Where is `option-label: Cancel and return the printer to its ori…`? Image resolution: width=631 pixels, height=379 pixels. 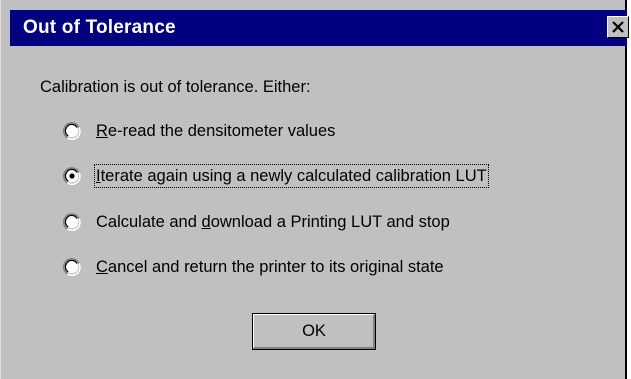 option-label: Cancel and return the printer to its ori… is located at coordinates (270, 267).